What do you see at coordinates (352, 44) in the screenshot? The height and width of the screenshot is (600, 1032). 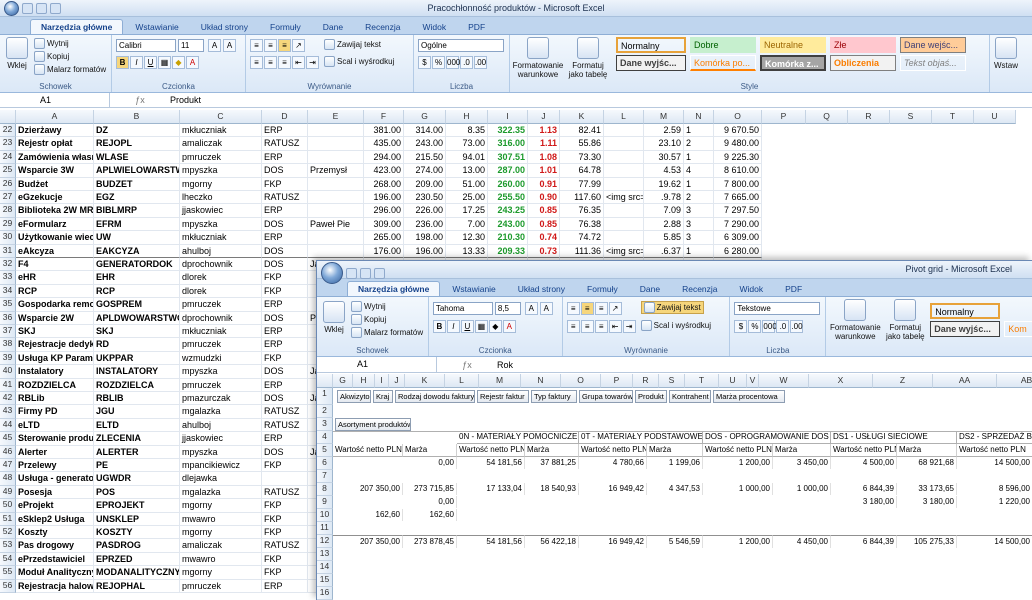 I see `wrap-text-button: Zawijaj tekst` at bounding box center [352, 44].